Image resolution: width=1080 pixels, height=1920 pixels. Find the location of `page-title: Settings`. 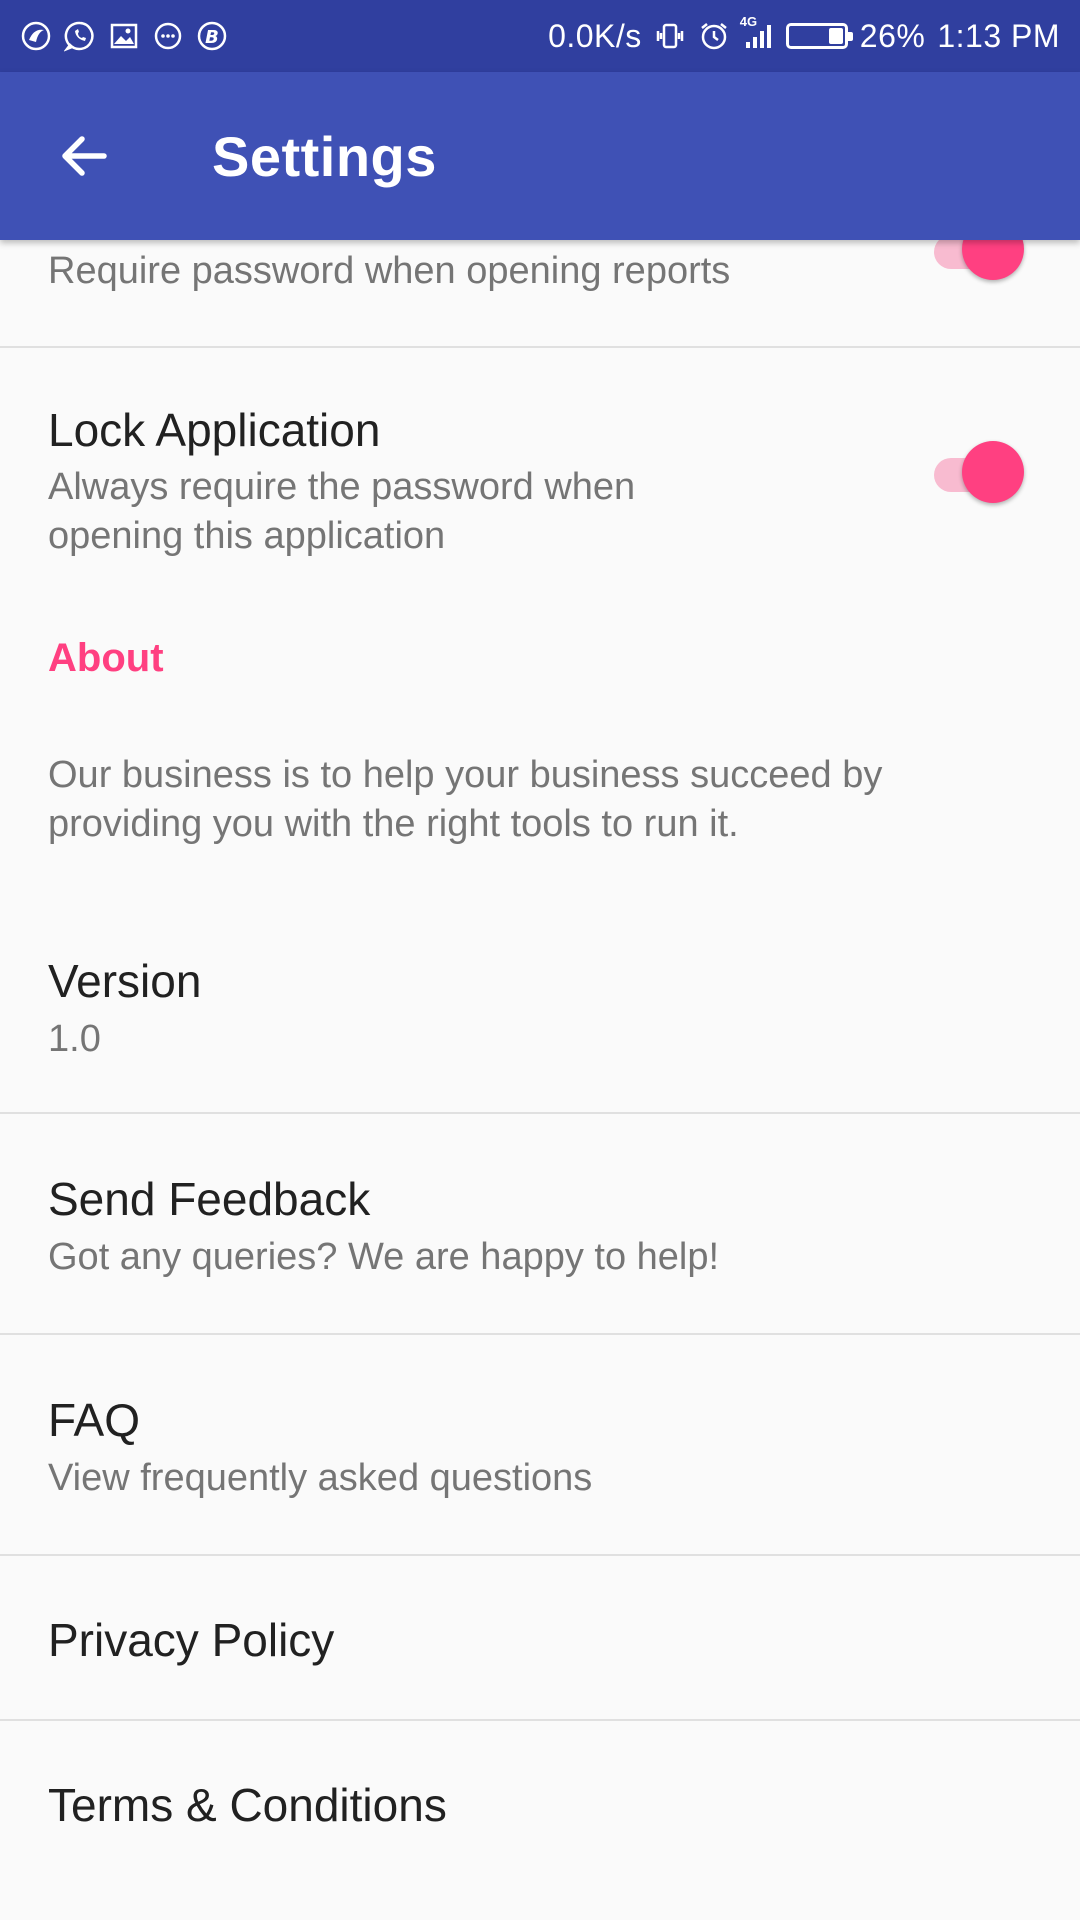

page-title: Settings is located at coordinates (324, 156).